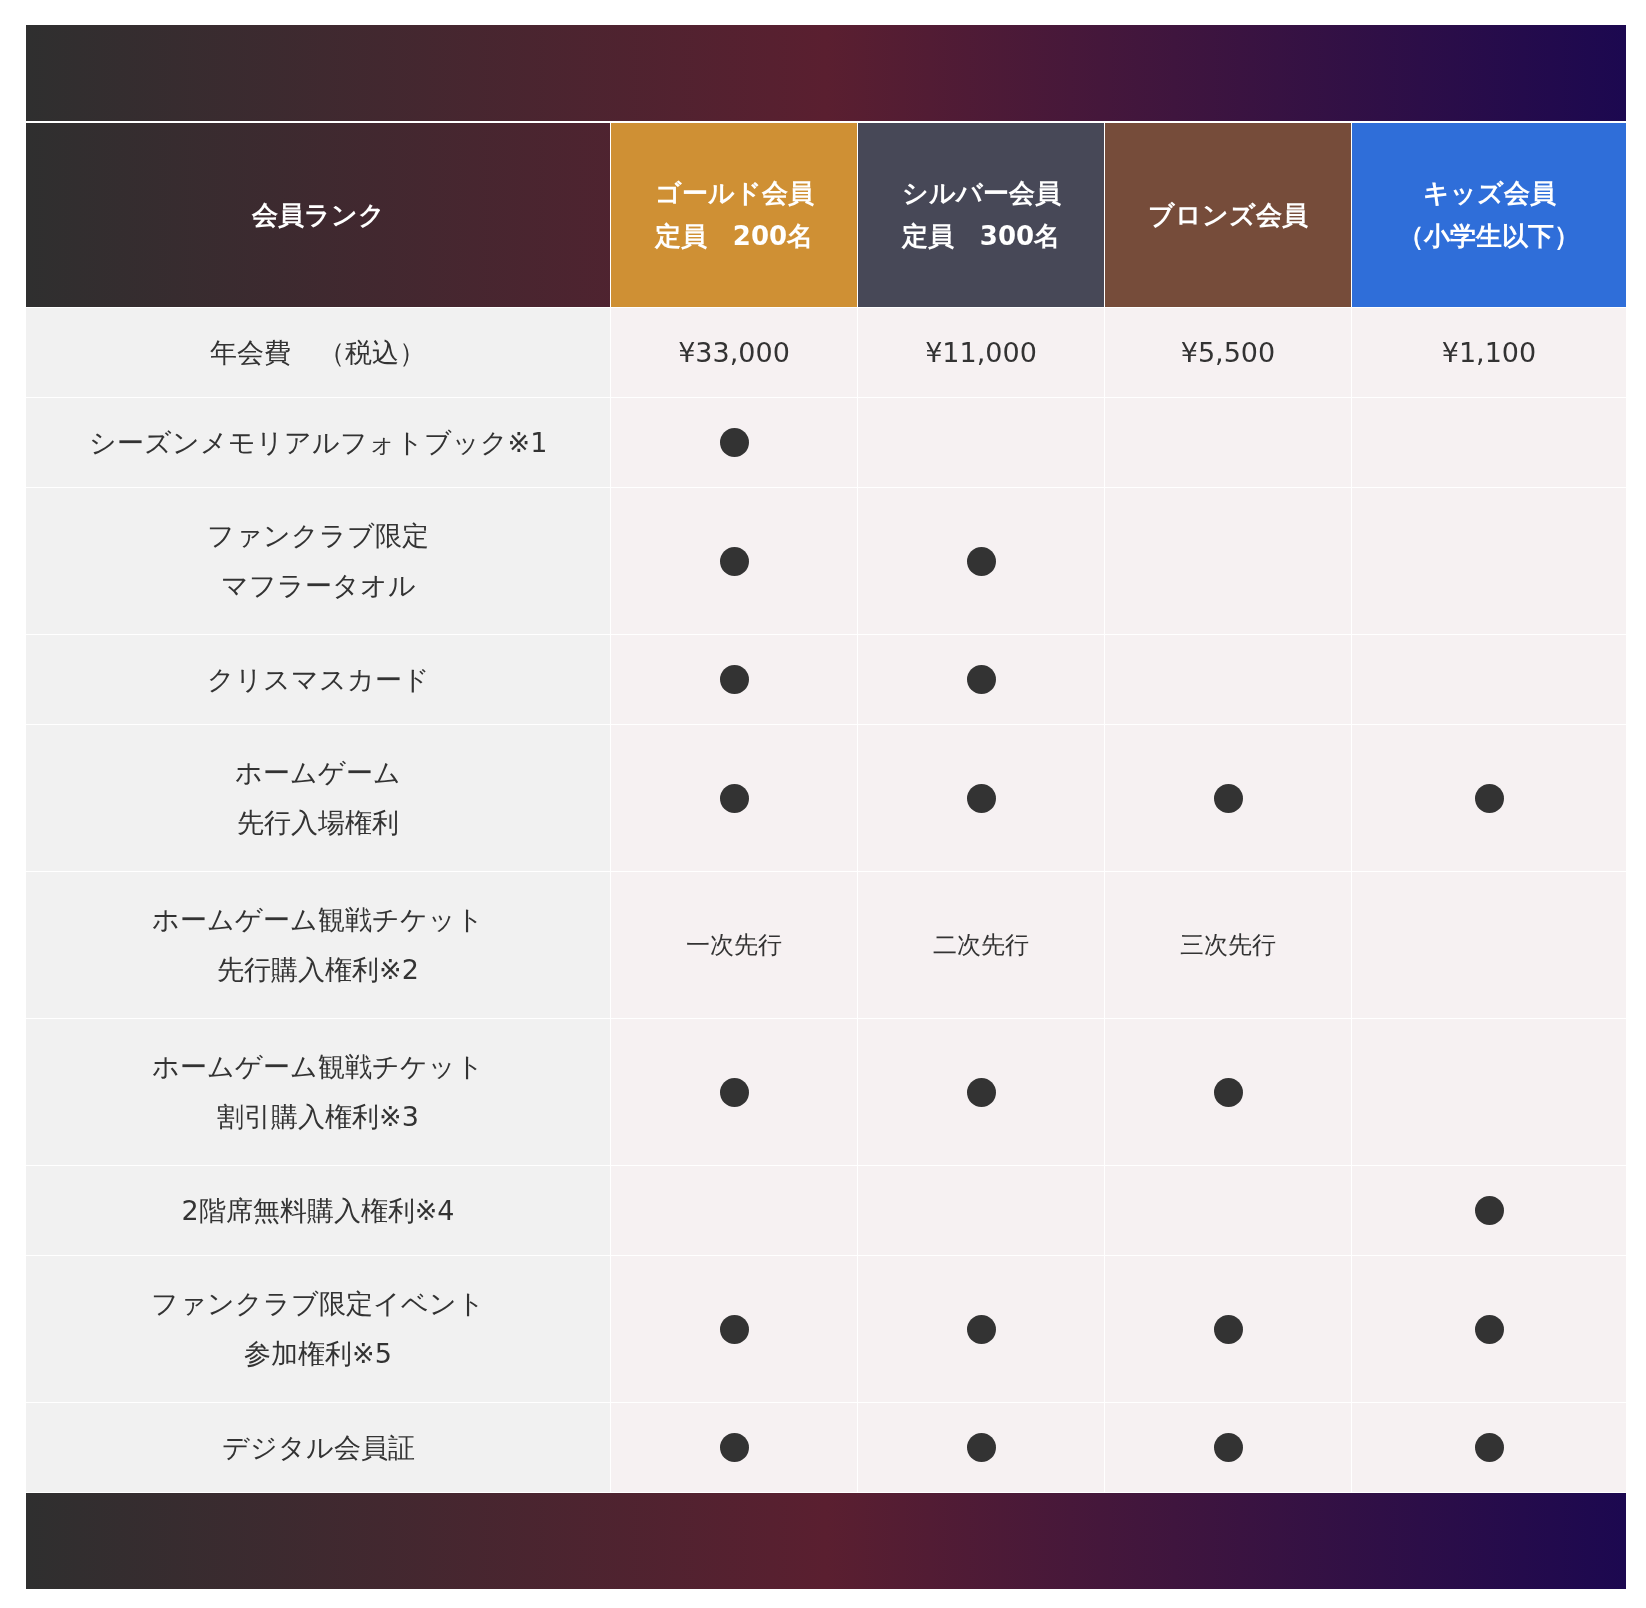  What do you see at coordinates (981, 945) in the screenshot?
I see `cell-text: 二次先行` at bounding box center [981, 945].